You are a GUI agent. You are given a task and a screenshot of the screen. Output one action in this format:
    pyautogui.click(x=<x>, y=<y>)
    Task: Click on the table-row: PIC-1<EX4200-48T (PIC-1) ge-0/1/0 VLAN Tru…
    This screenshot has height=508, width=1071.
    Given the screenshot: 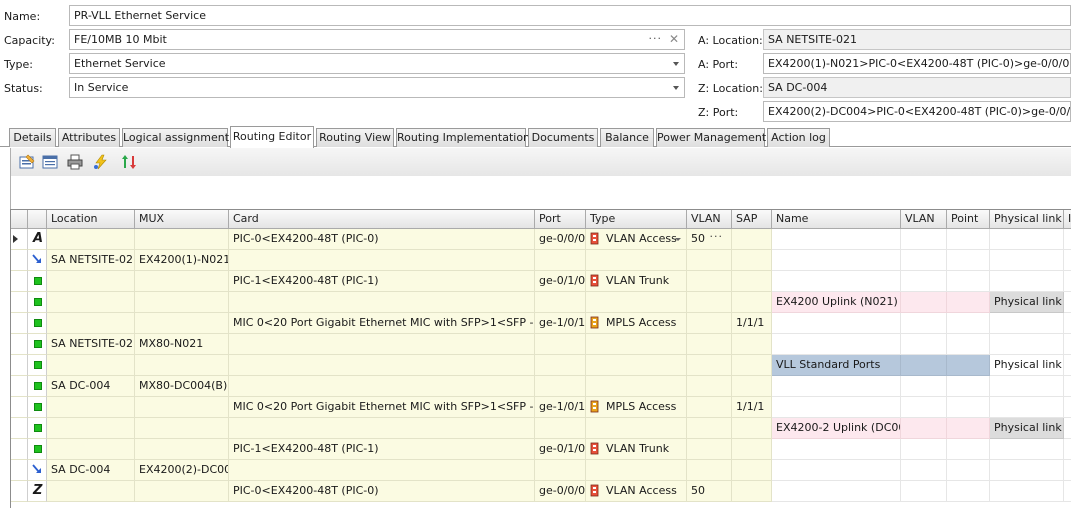 What is the action you would take?
    pyautogui.click(x=541, y=281)
    